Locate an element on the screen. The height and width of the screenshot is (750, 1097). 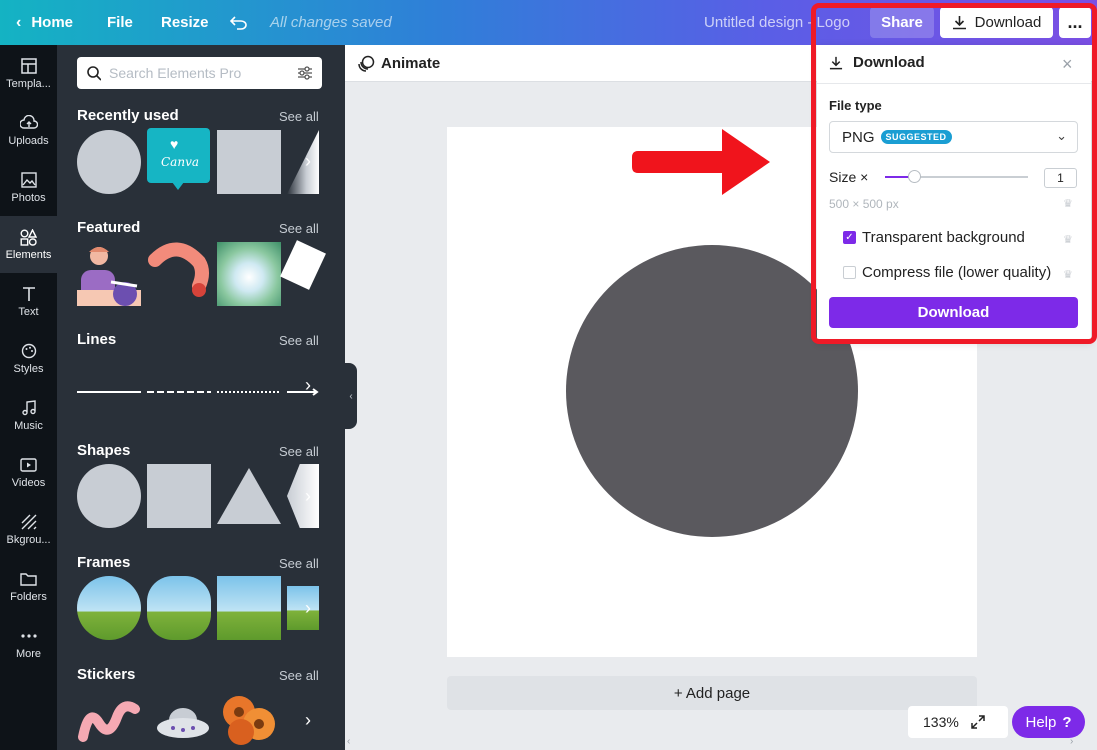
crown-icon: ♛ is located at coordinates (1068, 275).